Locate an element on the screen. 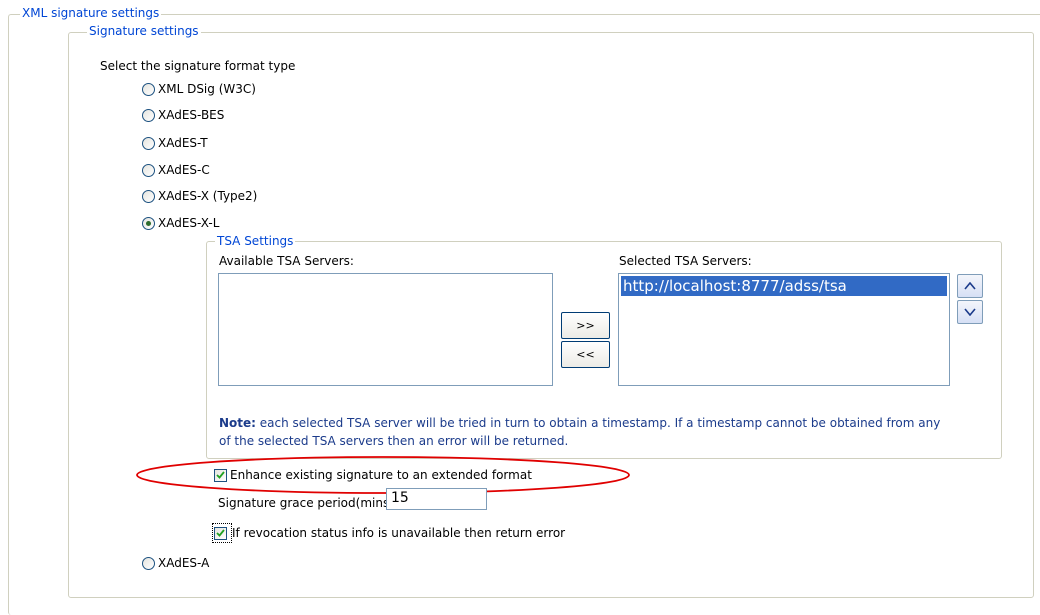 This screenshot has height=615, width=1040. move-up-button is located at coordinates (970, 286).